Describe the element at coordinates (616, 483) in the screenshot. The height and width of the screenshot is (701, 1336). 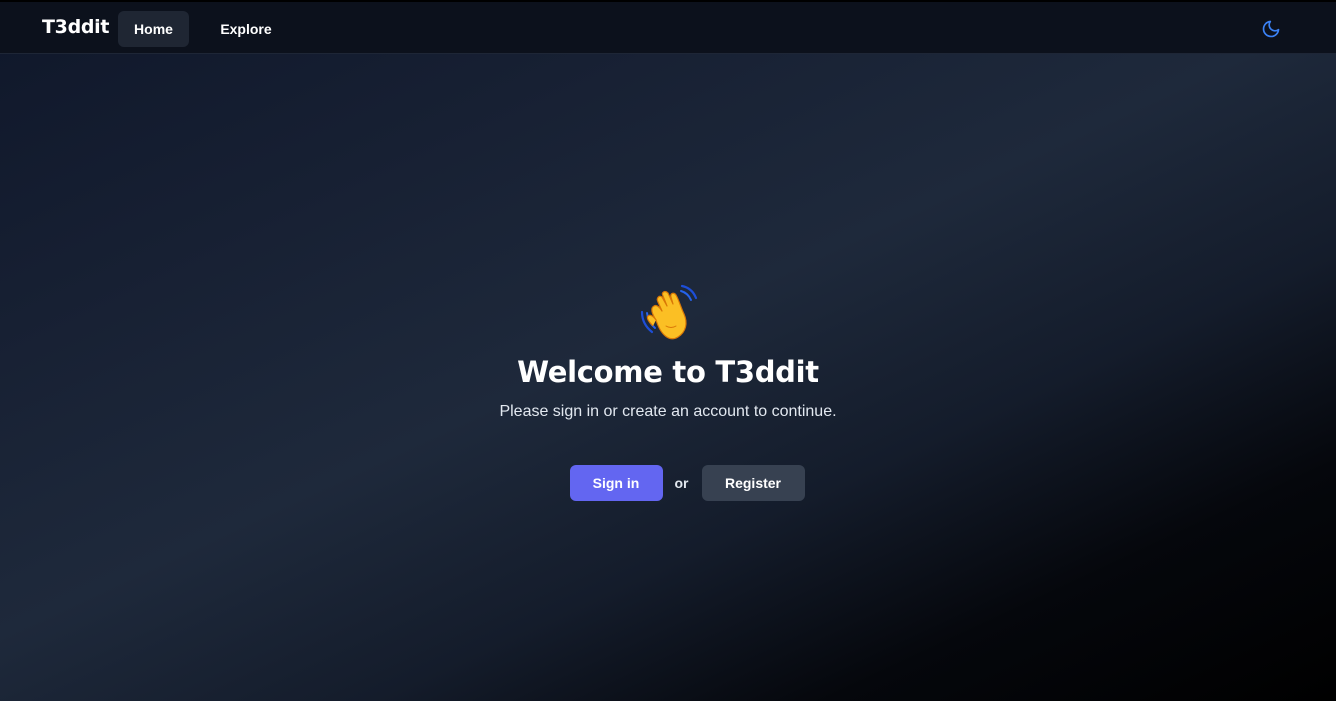
I see `sign-in-button: Sign in` at that location.